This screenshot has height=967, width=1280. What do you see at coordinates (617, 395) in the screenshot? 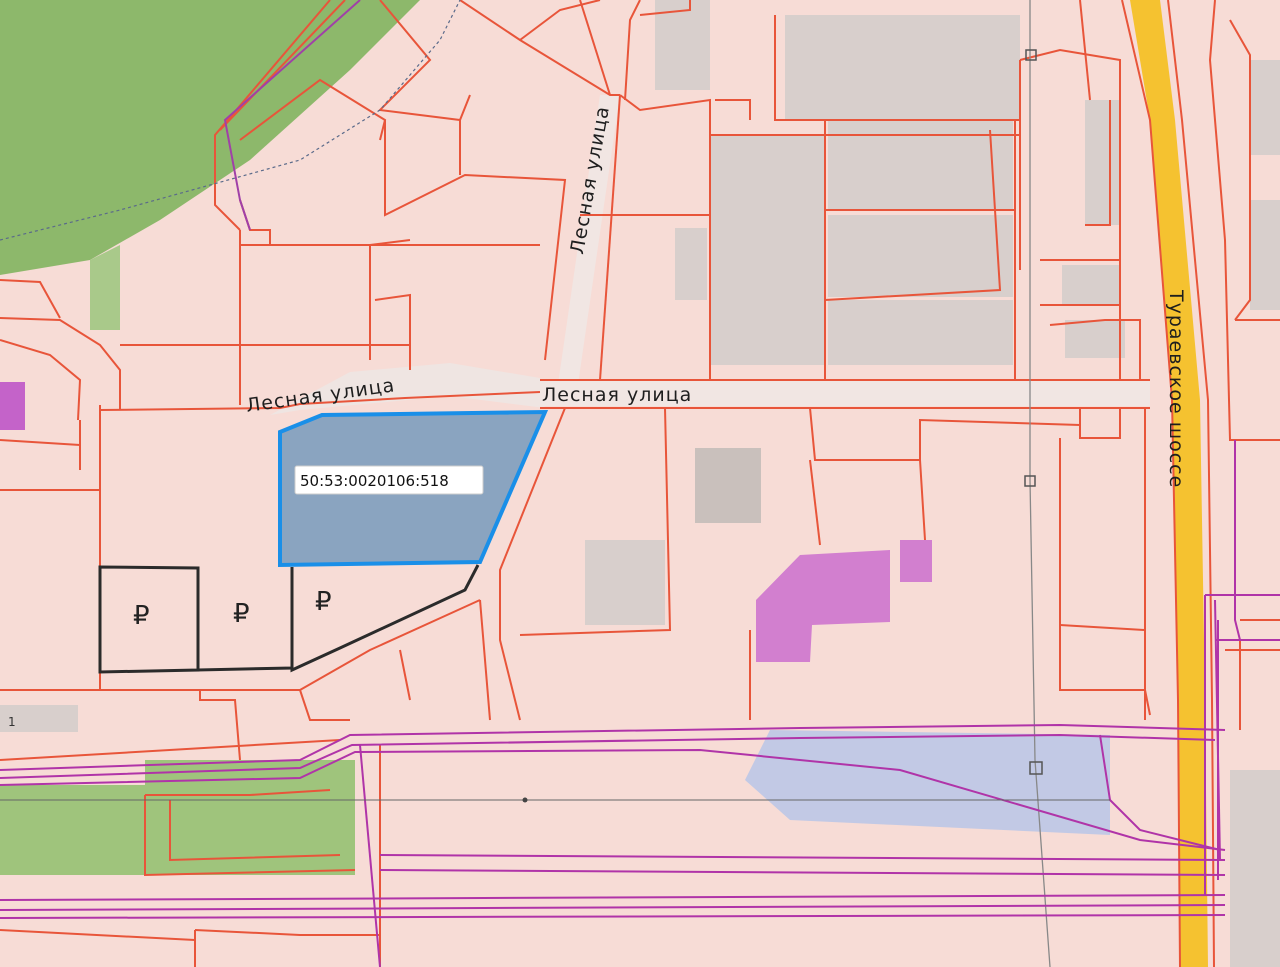
I see `street-label-lesnaya-east: Лесная улица` at bounding box center [617, 395].